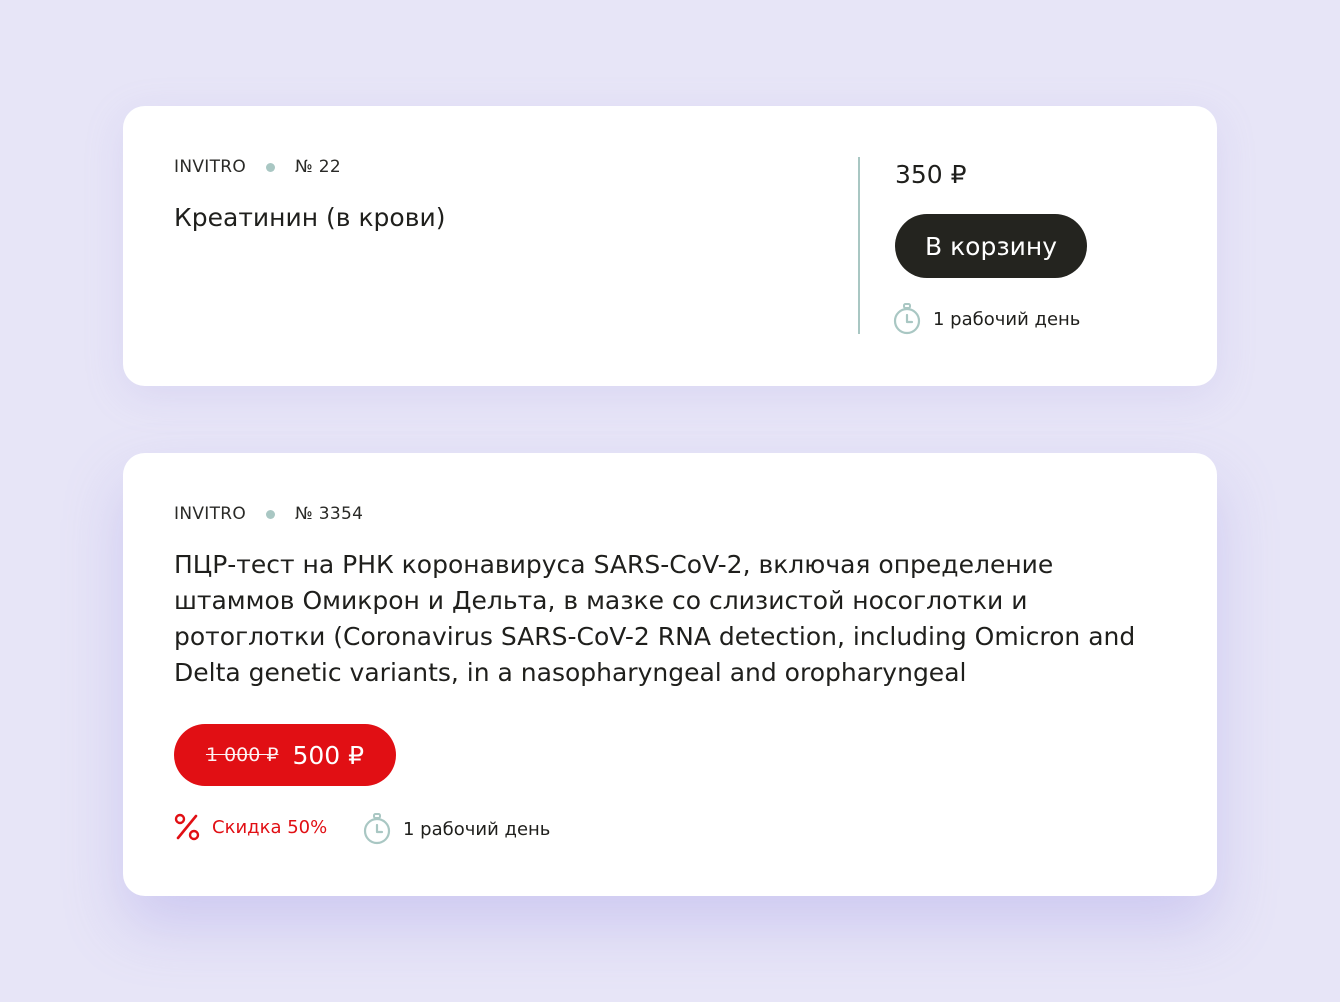 Image resolution: width=1340 pixels, height=1002 pixels. What do you see at coordinates (991, 246) in the screenshot?
I see `add-to-cart-button: В корзину` at bounding box center [991, 246].